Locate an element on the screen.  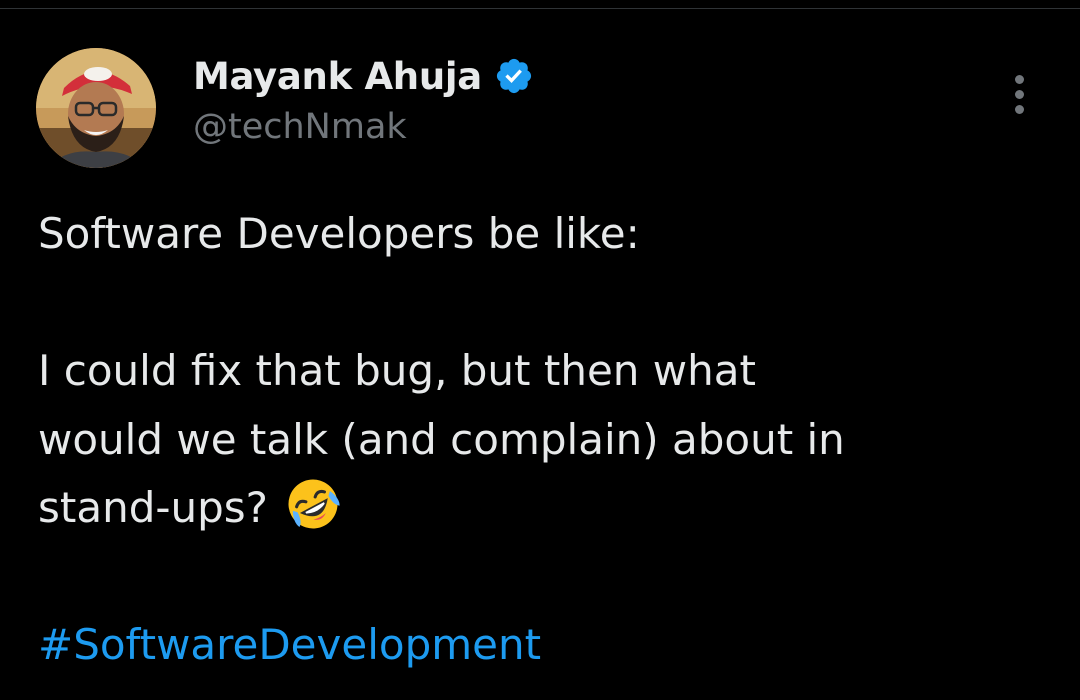
hashtag-link: #SoftwareDevelopment is located at coordinates (289, 644).